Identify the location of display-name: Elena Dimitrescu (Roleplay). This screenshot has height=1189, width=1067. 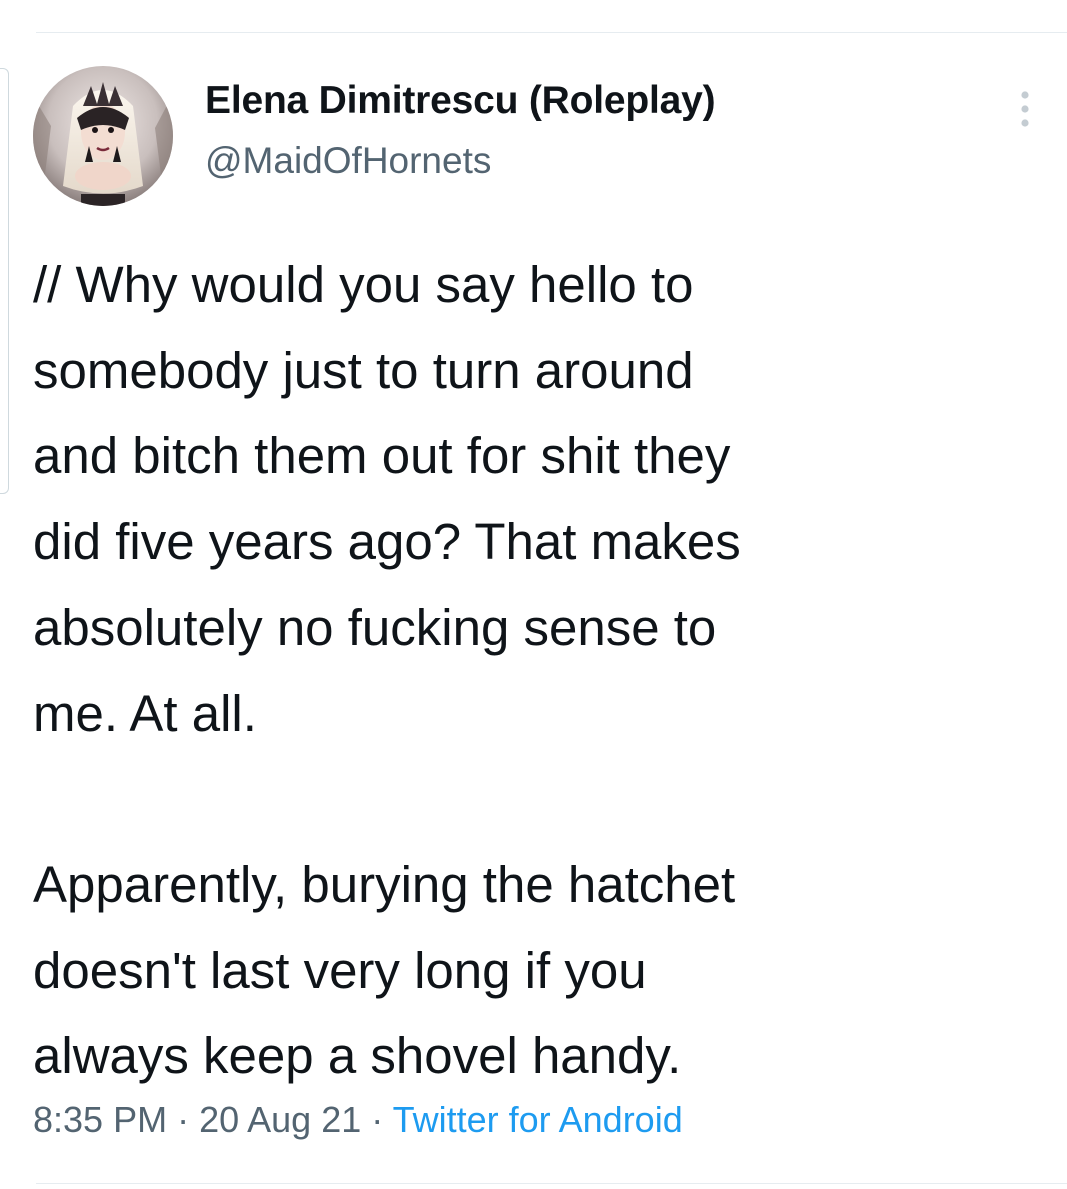
(460, 101).